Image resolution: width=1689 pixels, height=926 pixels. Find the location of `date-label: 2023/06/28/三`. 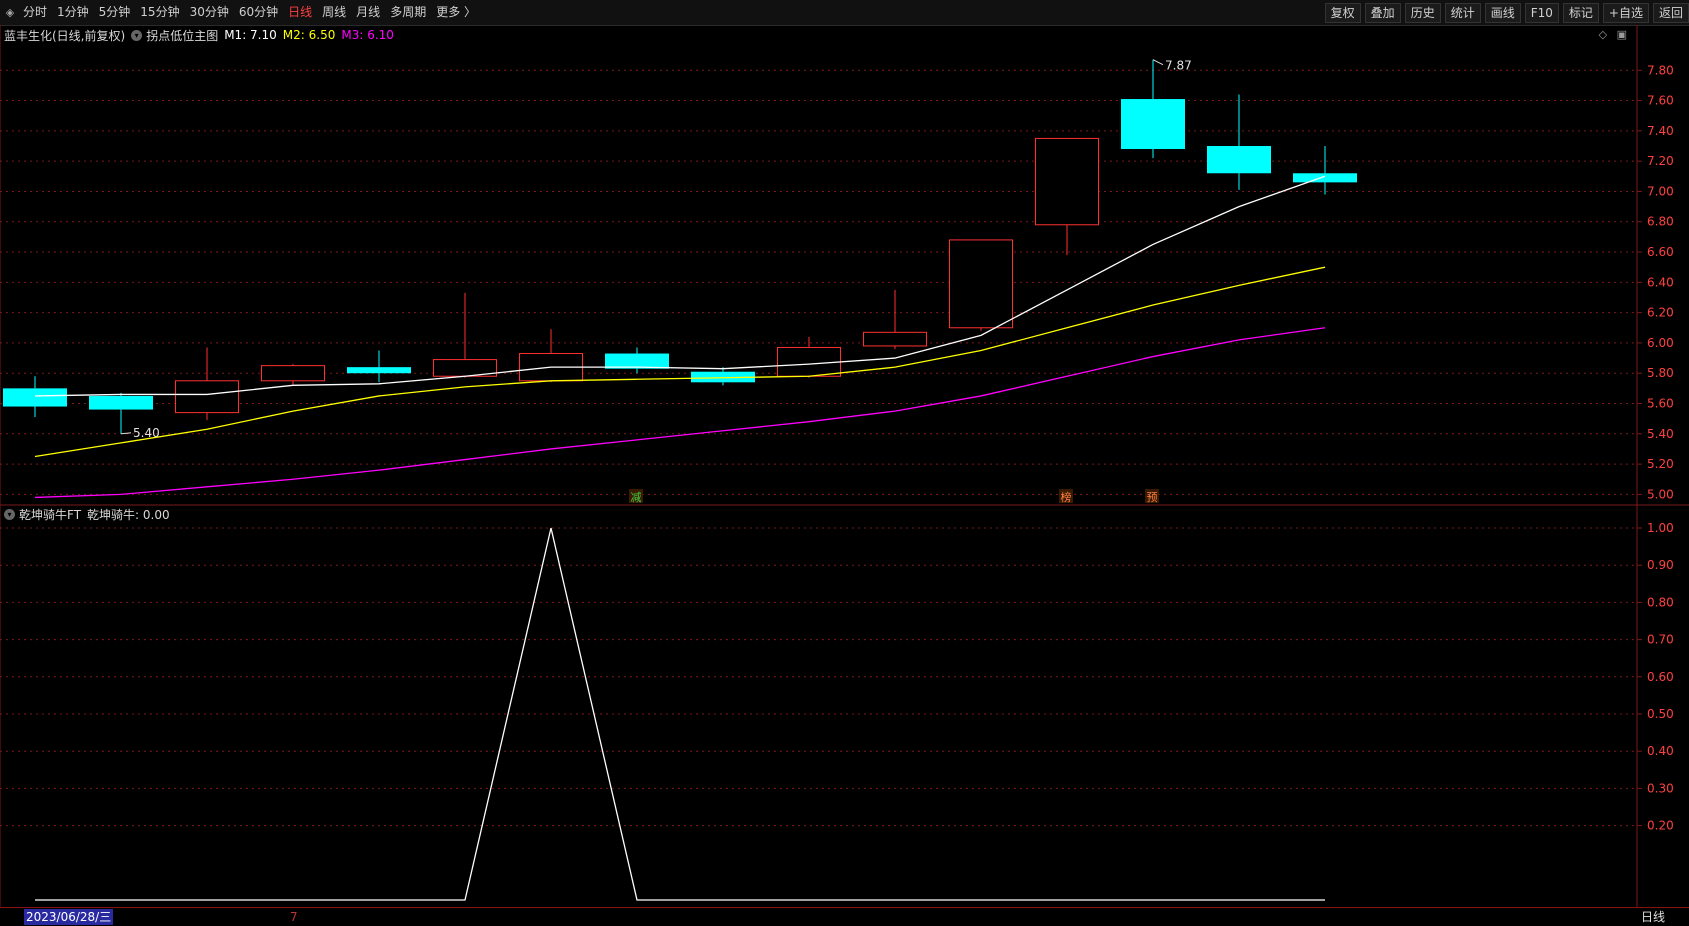

date-label: 2023/06/28/三 is located at coordinates (69, 917).